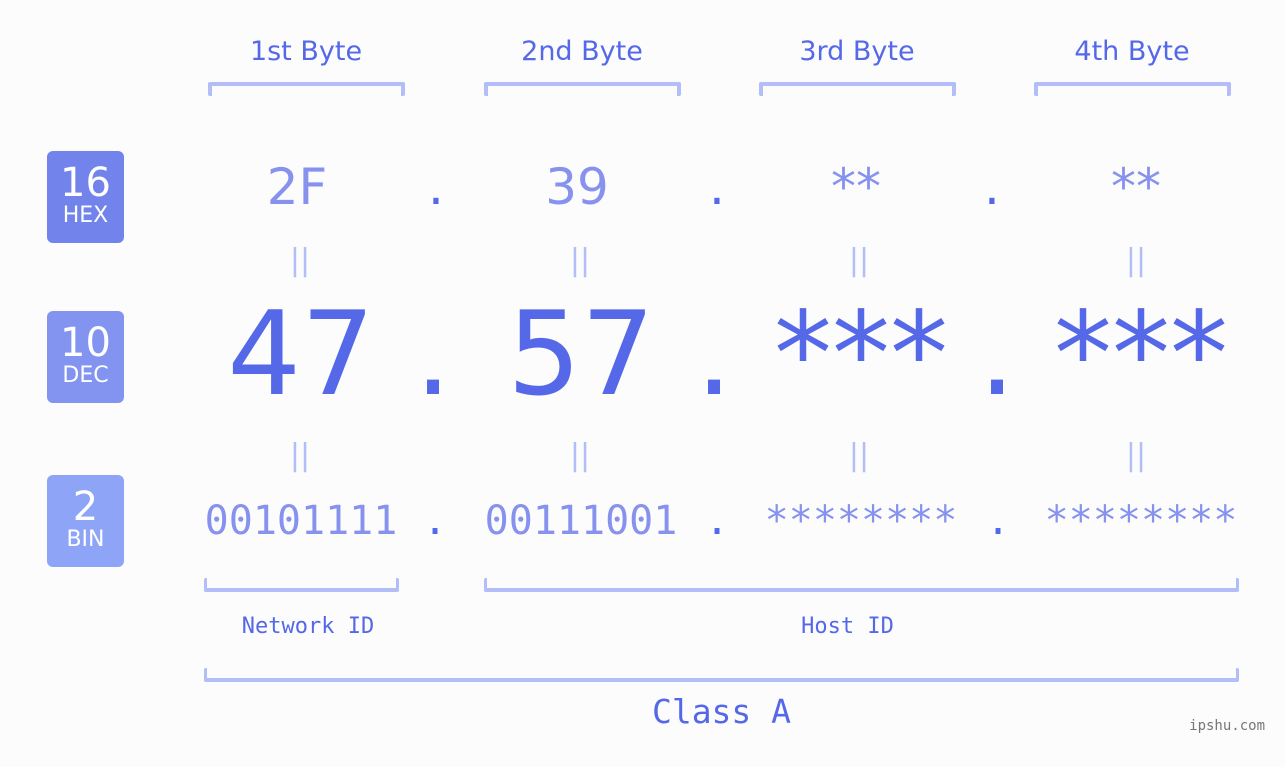 This screenshot has width=1285, height=767. I want to click on dec-badge: 10 DEC, so click(85, 357).